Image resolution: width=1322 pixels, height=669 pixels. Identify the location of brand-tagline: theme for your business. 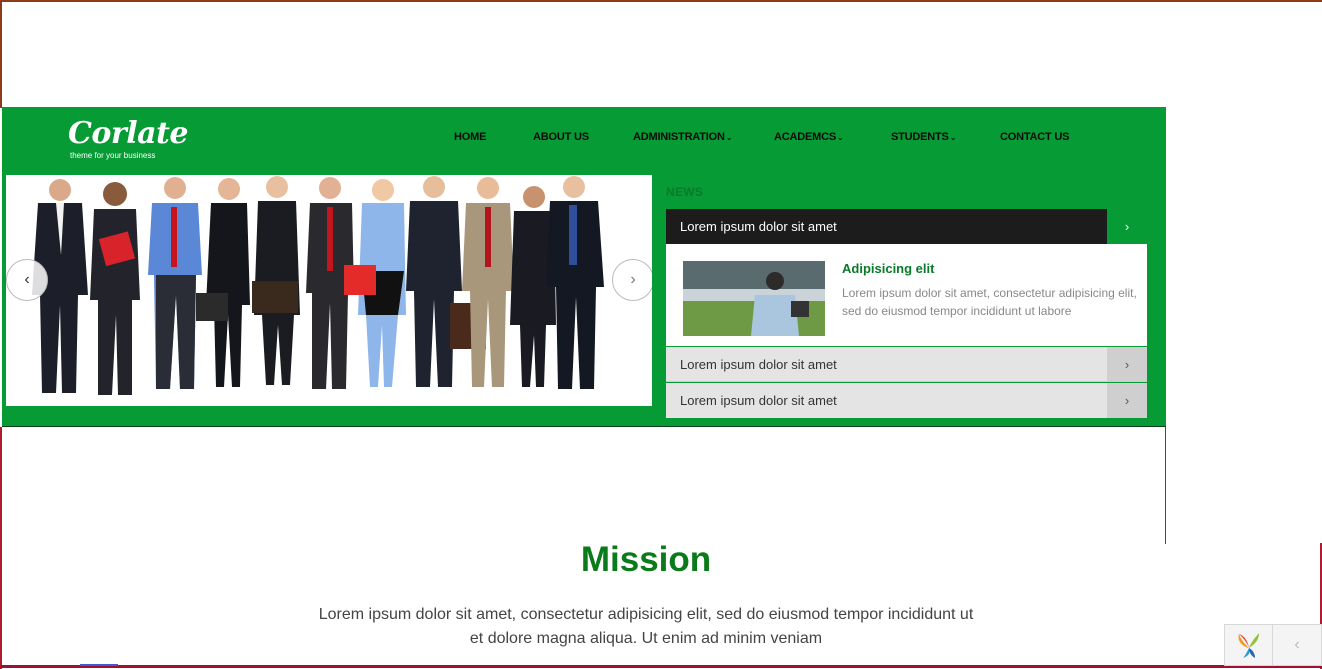
(113, 155).